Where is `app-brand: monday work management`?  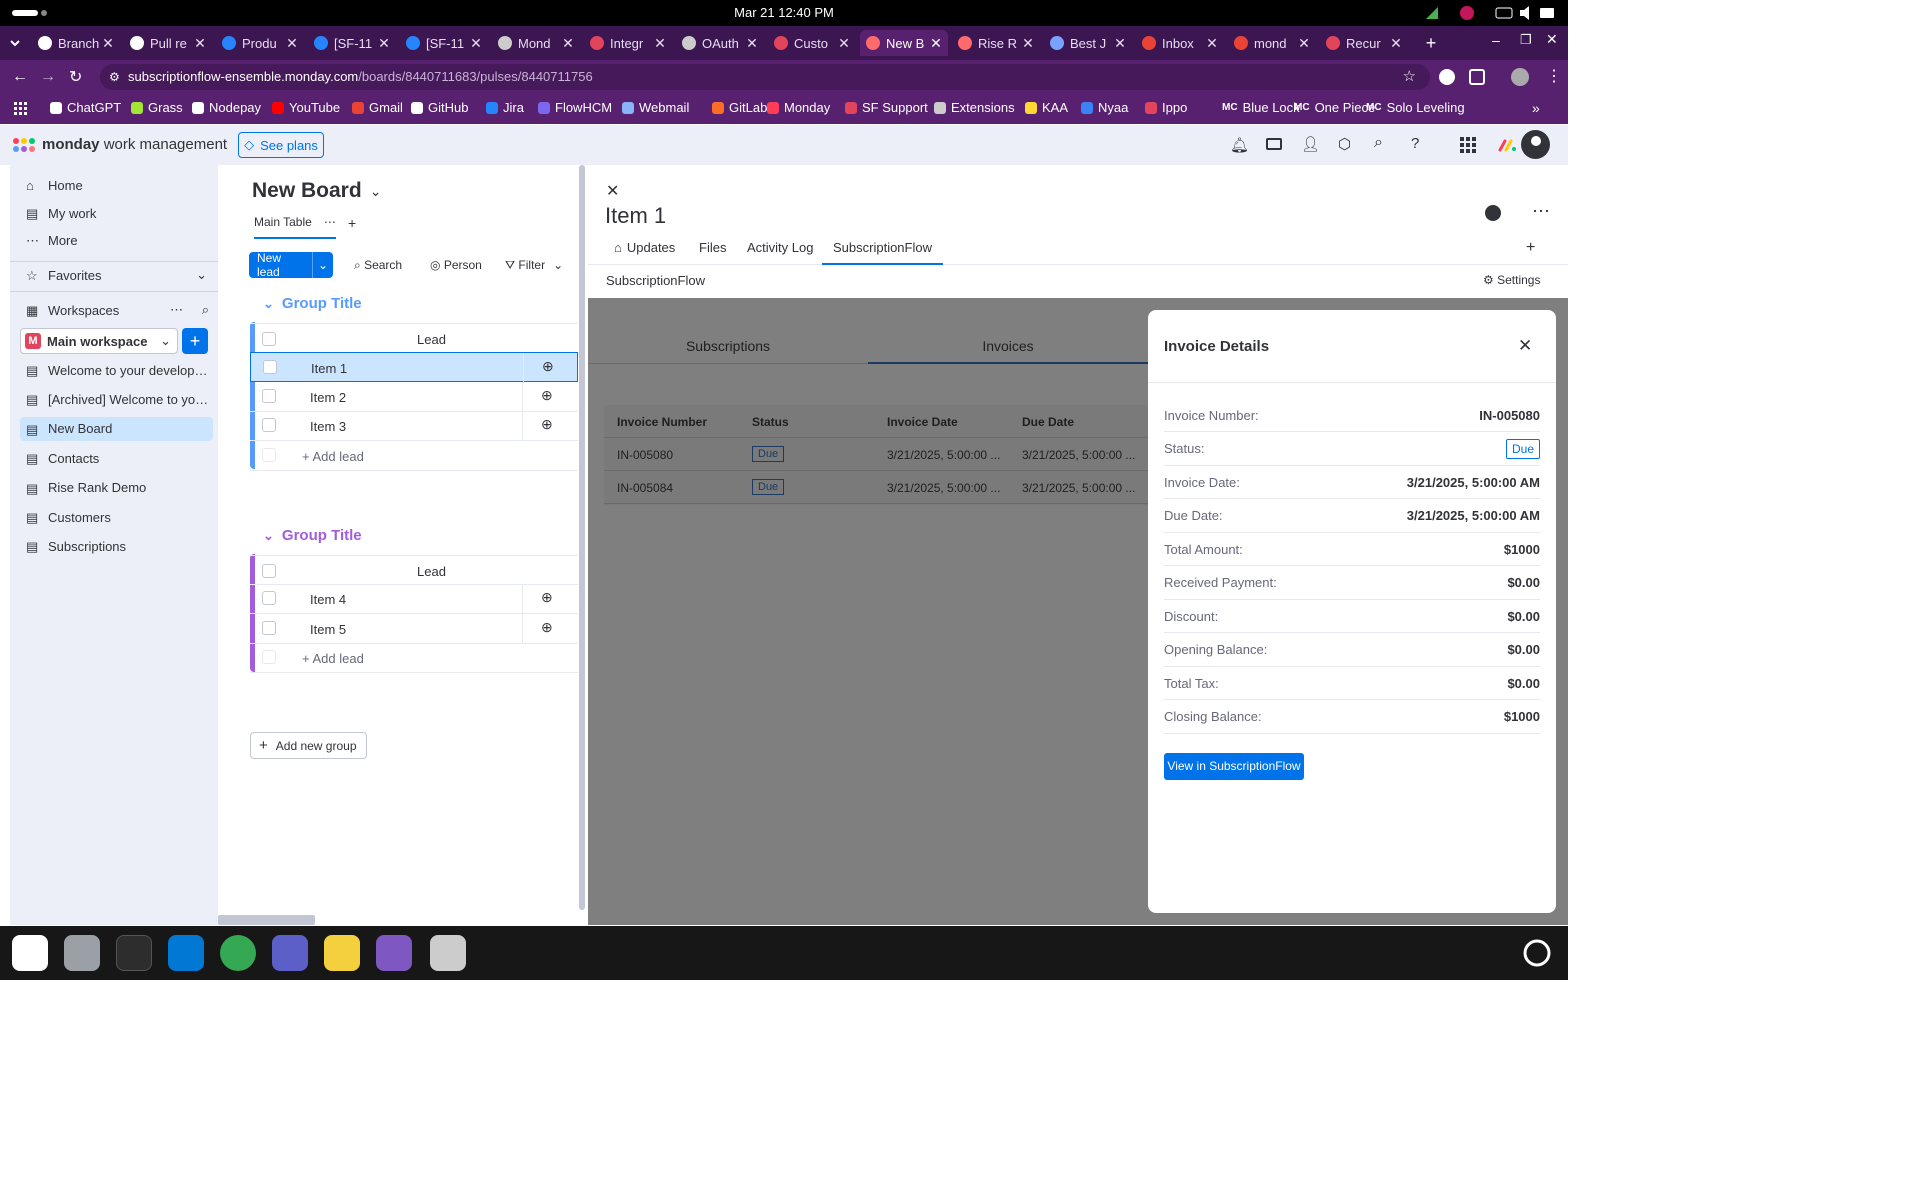 app-brand: monday work management is located at coordinates (134, 144).